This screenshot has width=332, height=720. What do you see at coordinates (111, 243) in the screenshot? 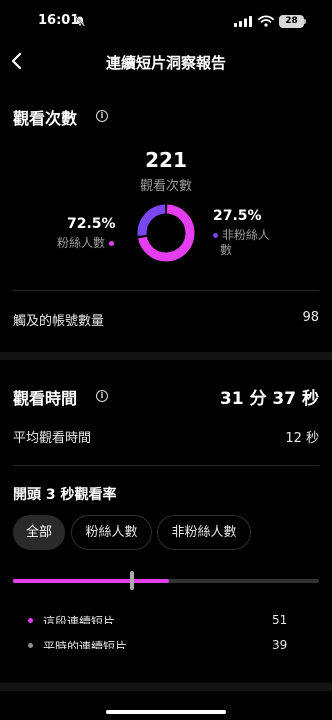
I see `followers-dot` at bounding box center [111, 243].